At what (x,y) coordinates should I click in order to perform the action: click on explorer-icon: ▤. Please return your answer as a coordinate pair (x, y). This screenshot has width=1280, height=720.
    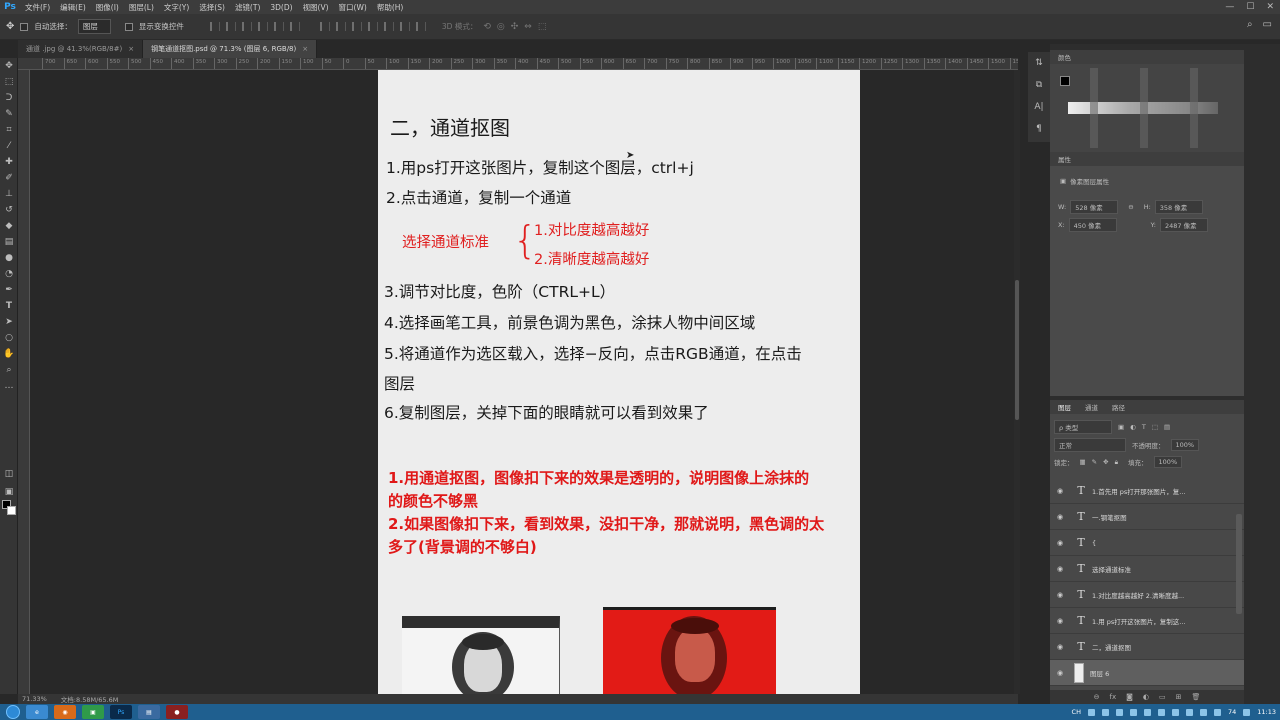
    Looking at the image, I should click on (149, 712).